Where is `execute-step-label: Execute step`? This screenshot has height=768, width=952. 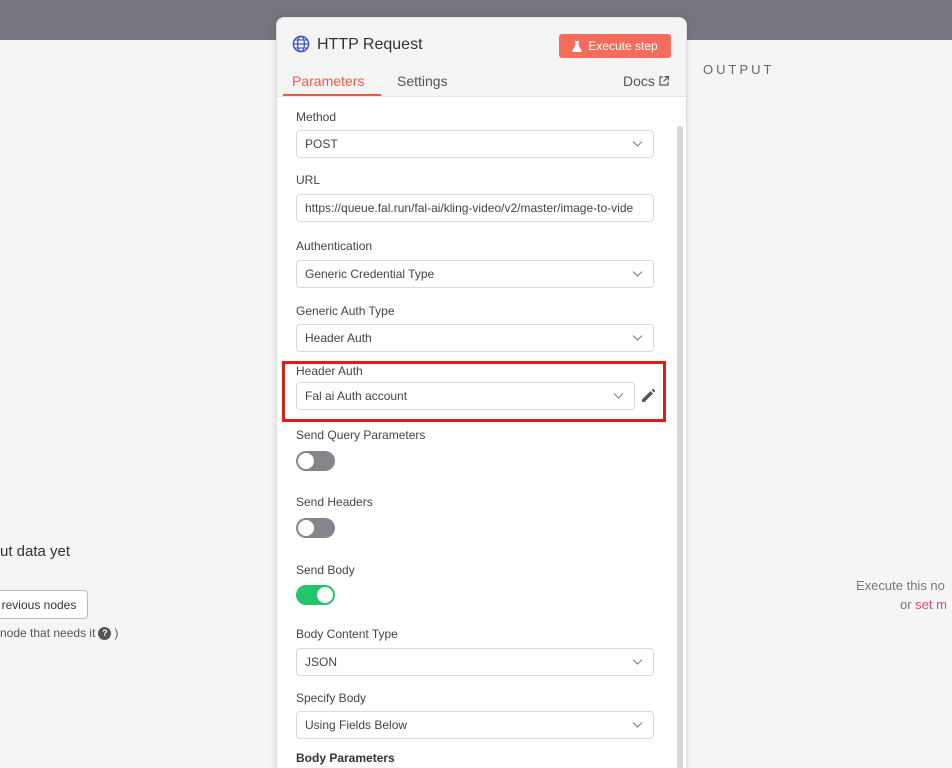 execute-step-label: Execute step is located at coordinates (623, 46).